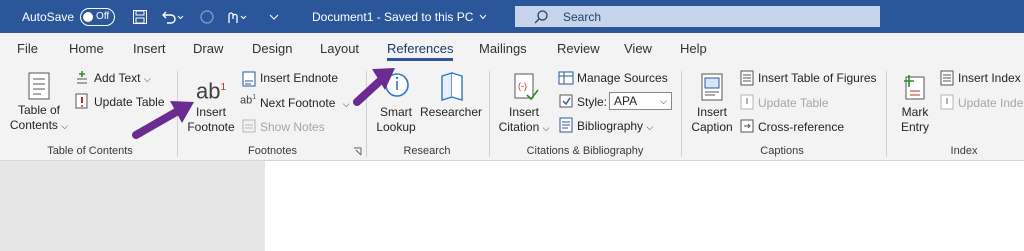 This screenshot has height=251, width=1024. What do you see at coordinates (274, 16) in the screenshot?
I see `customize-toolbar-icon` at bounding box center [274, 16].